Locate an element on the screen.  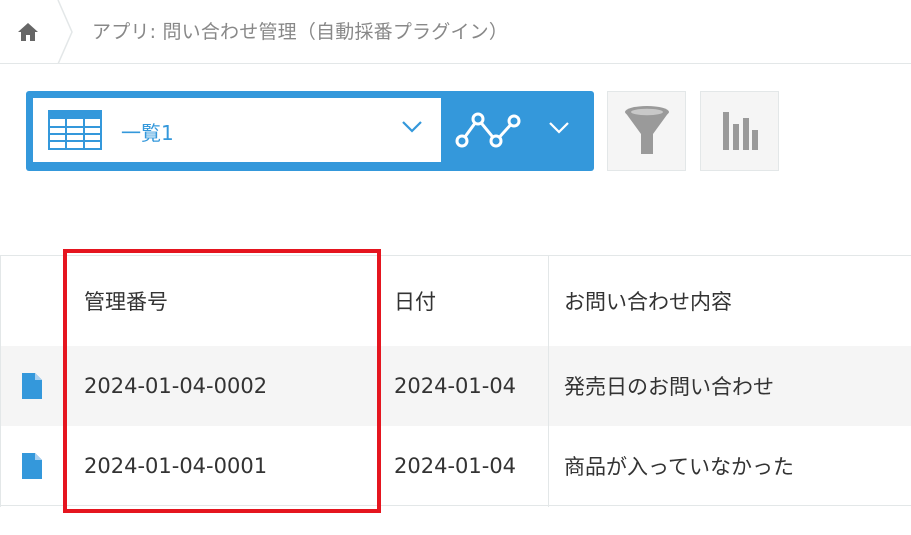
line-graph-icon is located at coordinates (488, 130).